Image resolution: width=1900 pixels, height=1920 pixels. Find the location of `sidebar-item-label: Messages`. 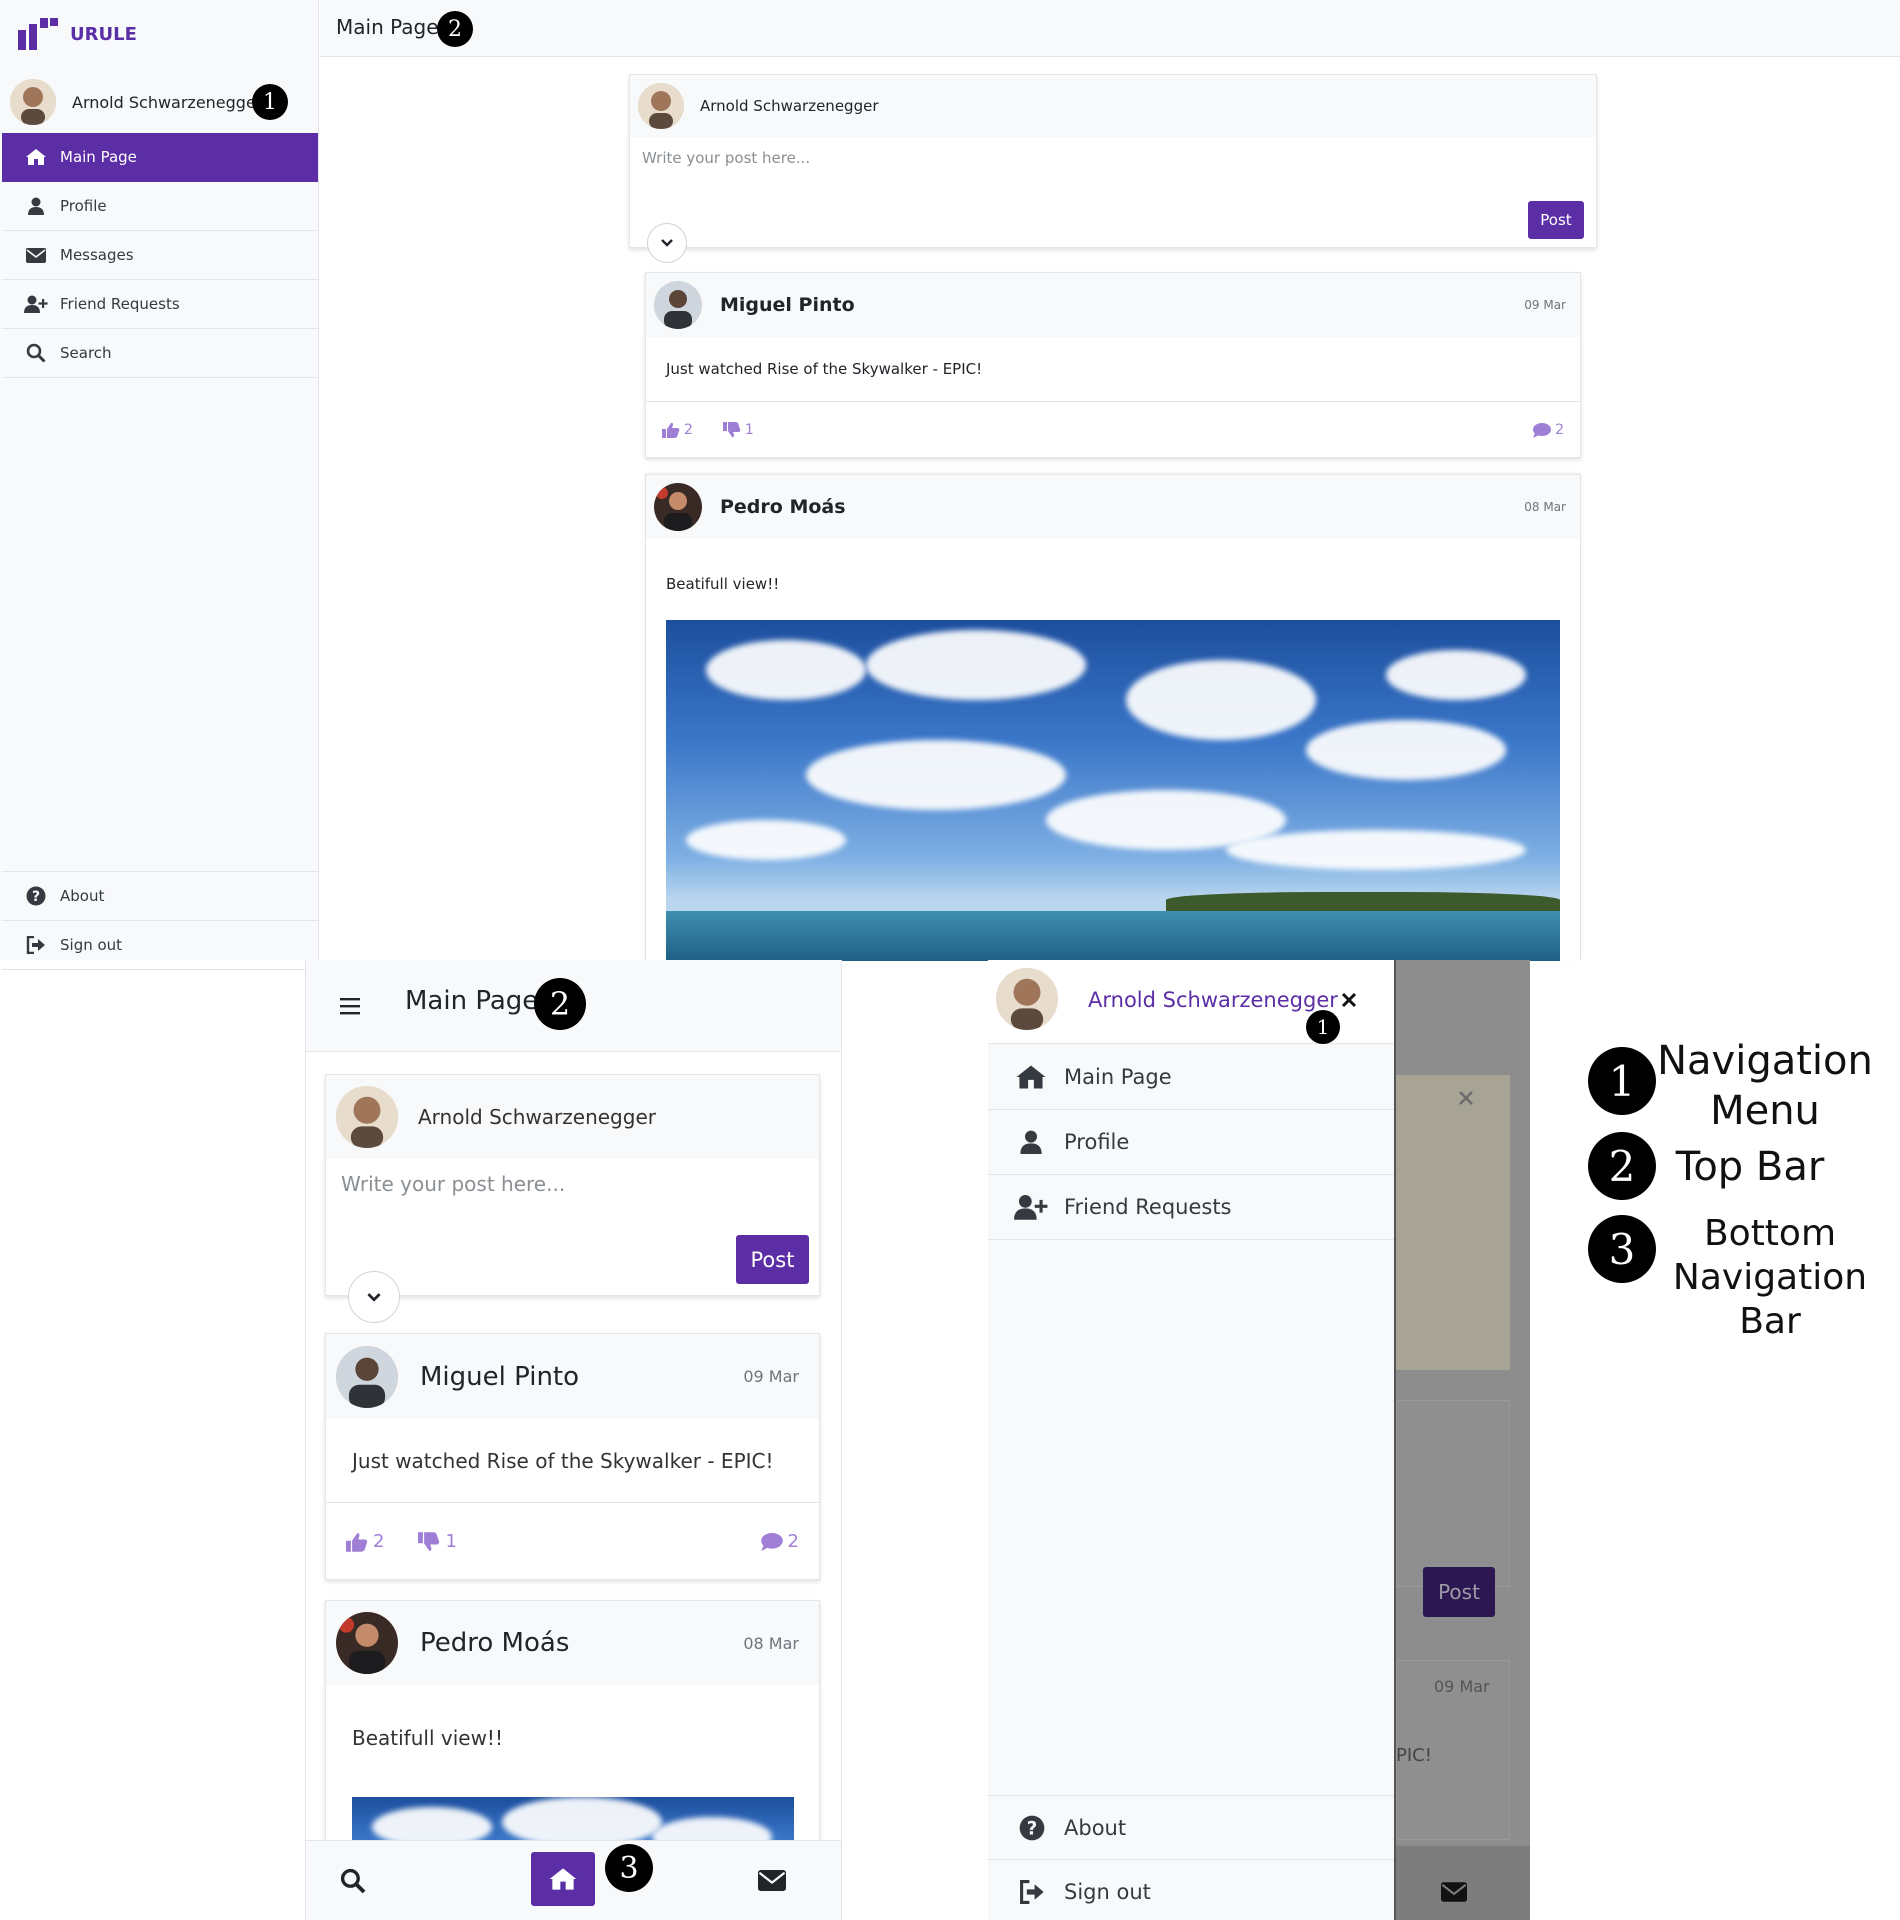

sidebar-item-label: Messages is located at coordinates (97, 255).